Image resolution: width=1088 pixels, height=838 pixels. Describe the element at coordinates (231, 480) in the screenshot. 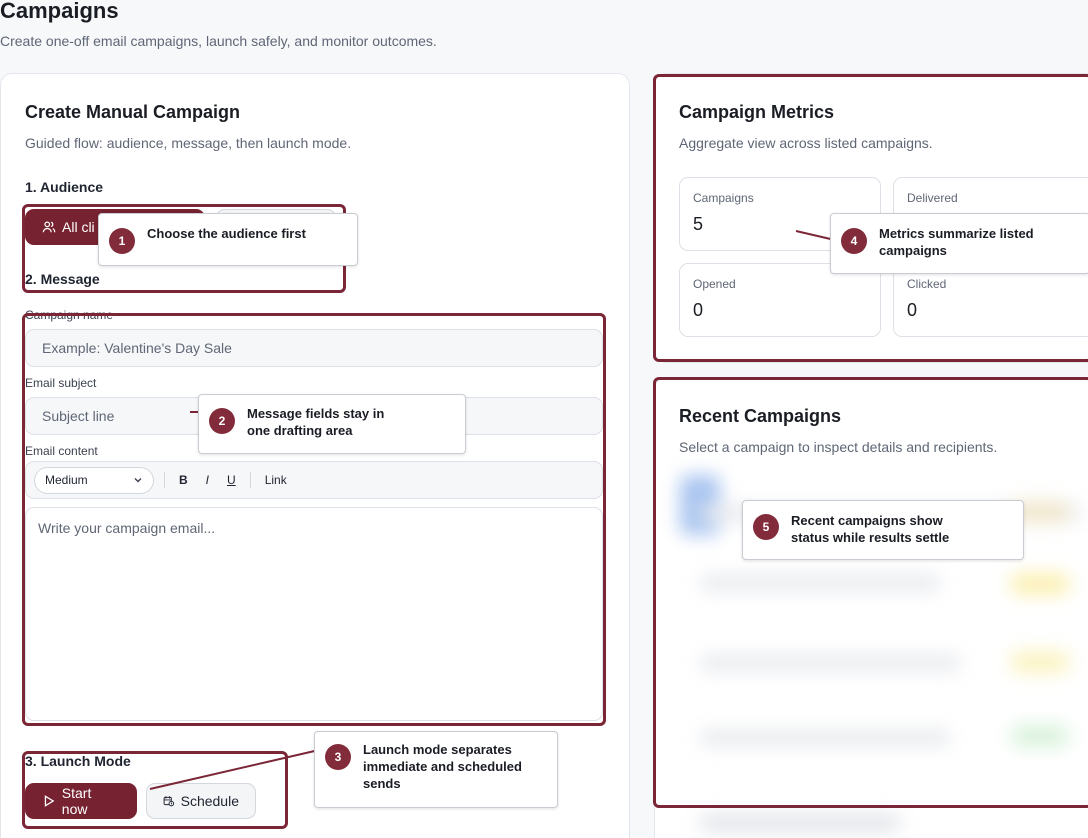

I see `underline-button: U` at that location.